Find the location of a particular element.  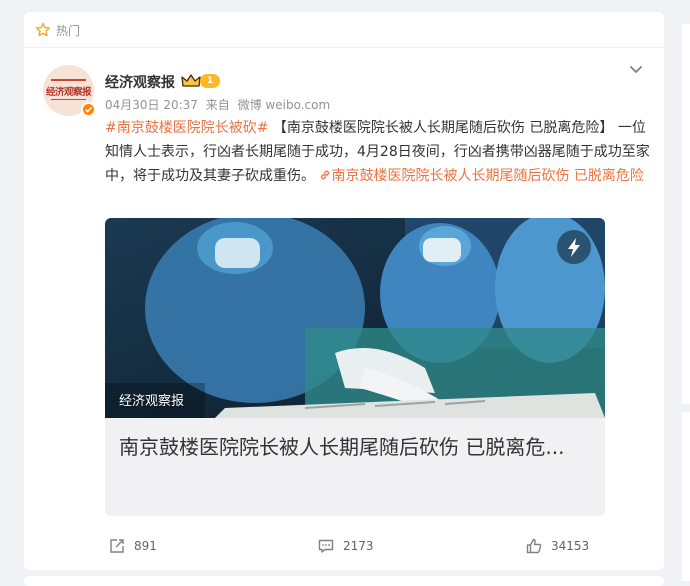

post-meta: 04月30日 20:37 来自 微博 weibo.com is located at coordinates (219, 104).